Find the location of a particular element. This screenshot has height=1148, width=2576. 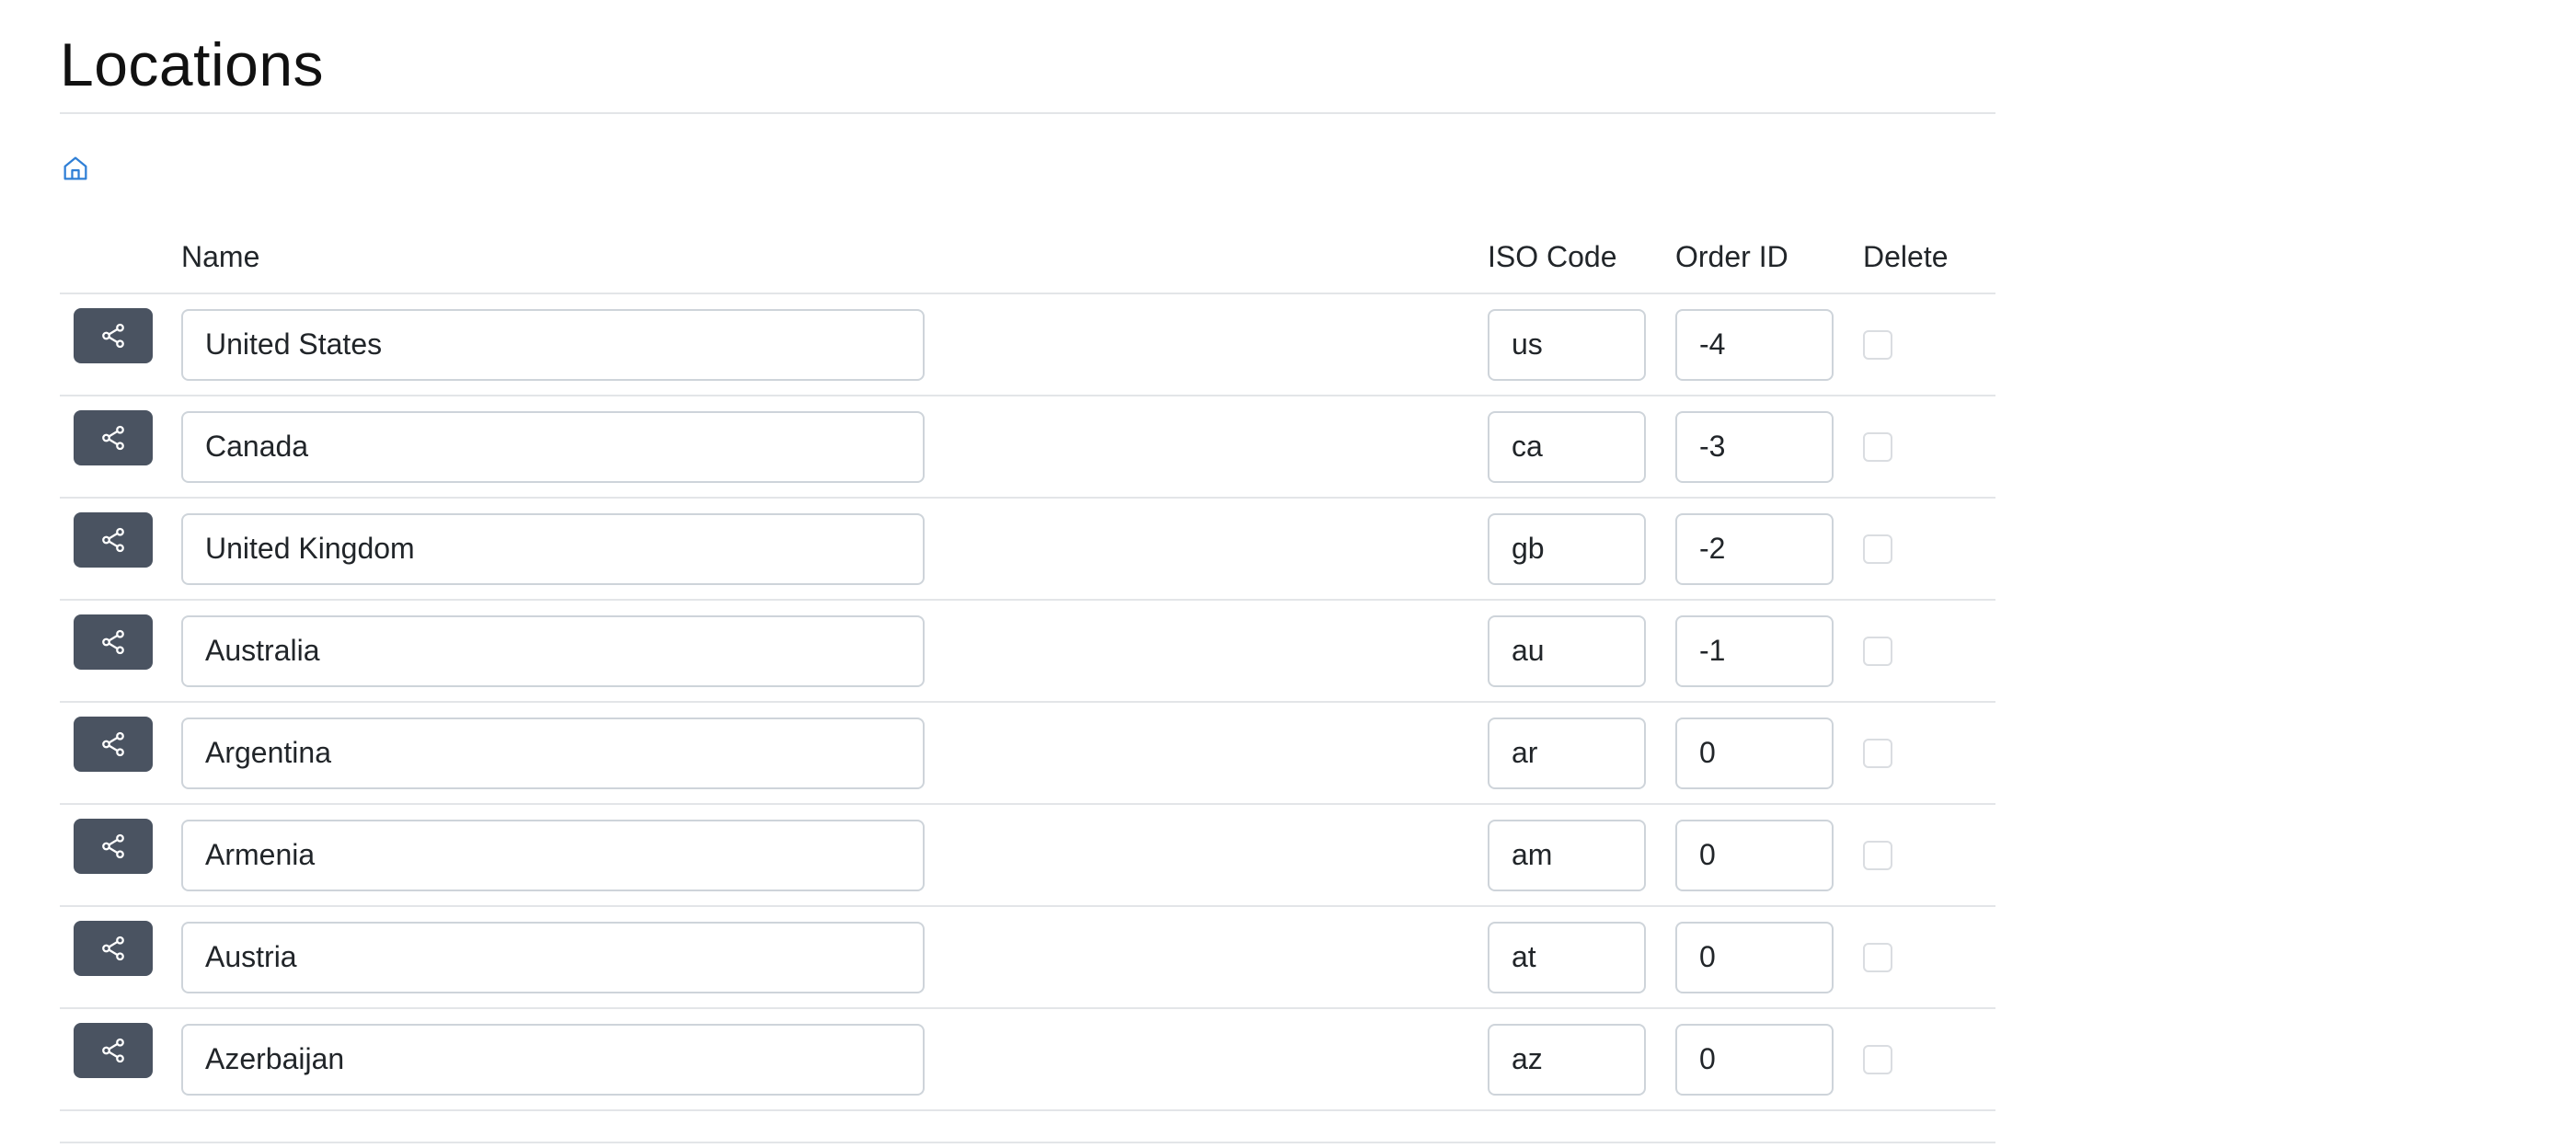

column-header-delete: Delete is located at coordinates (1929, 257).